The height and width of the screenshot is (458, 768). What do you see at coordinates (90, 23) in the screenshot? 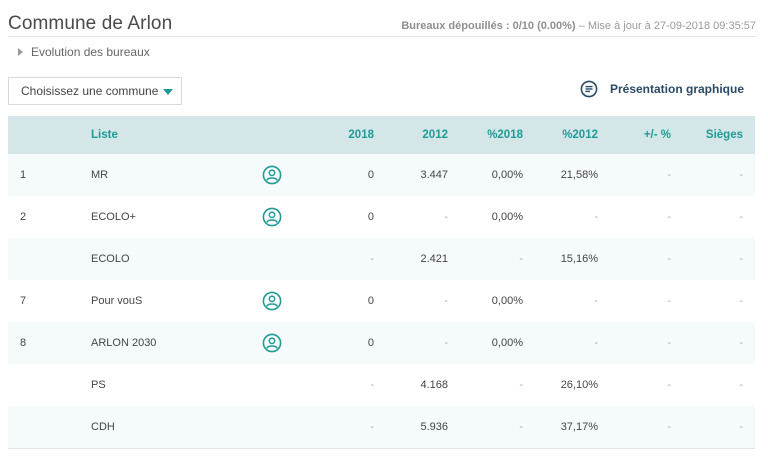
I see `page-title: Commune de Arlon` at bounding box center [90, 23].